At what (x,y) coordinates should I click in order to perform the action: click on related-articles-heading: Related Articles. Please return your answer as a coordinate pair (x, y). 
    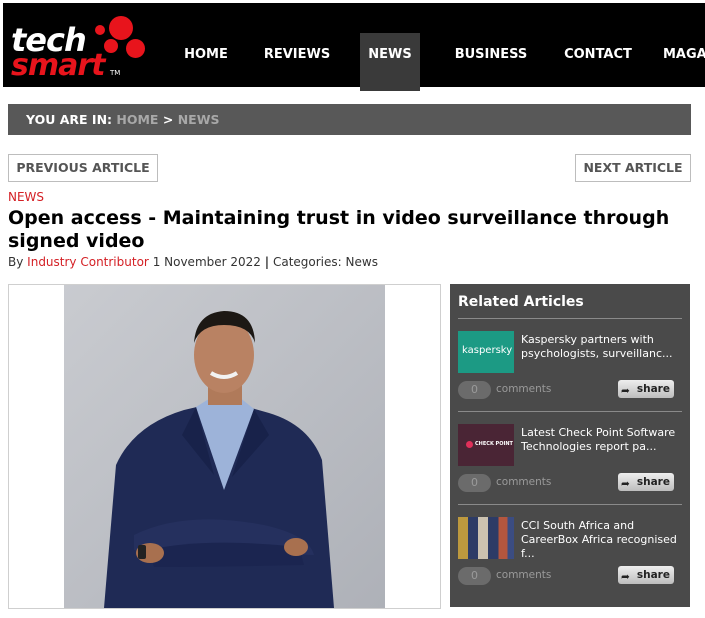
    Looking at the image, I should click on (521, 302).